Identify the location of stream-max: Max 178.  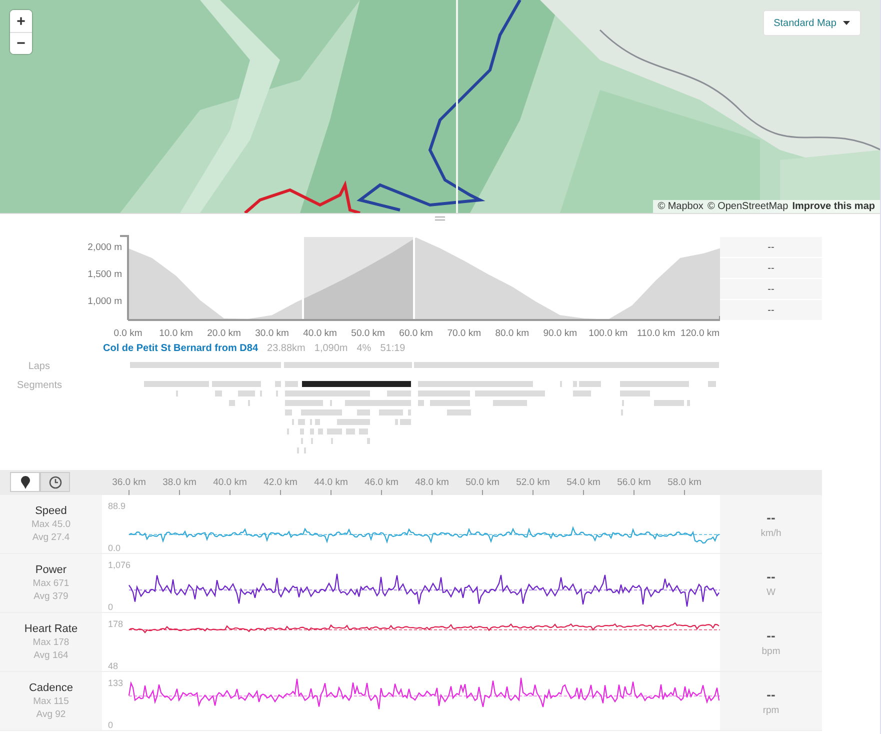
(51, 642).